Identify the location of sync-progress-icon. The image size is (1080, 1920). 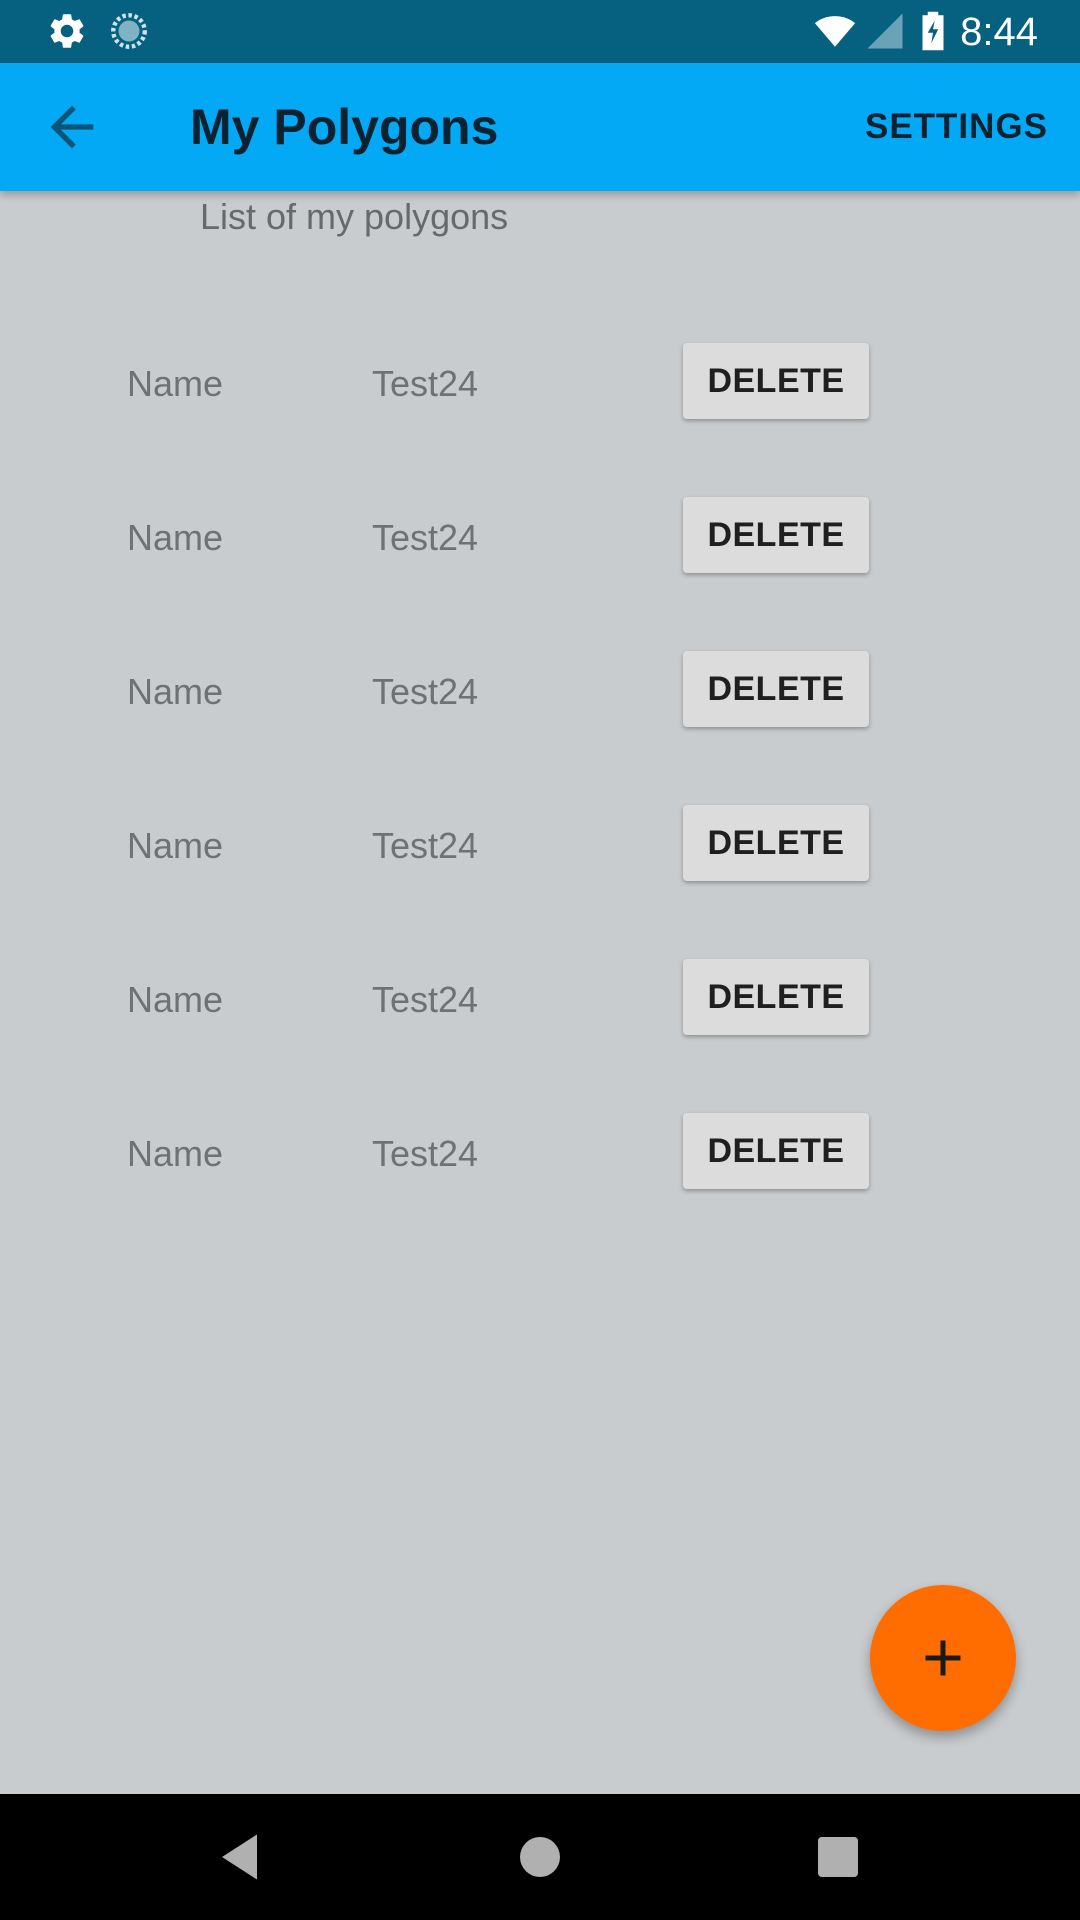
(129, 31).